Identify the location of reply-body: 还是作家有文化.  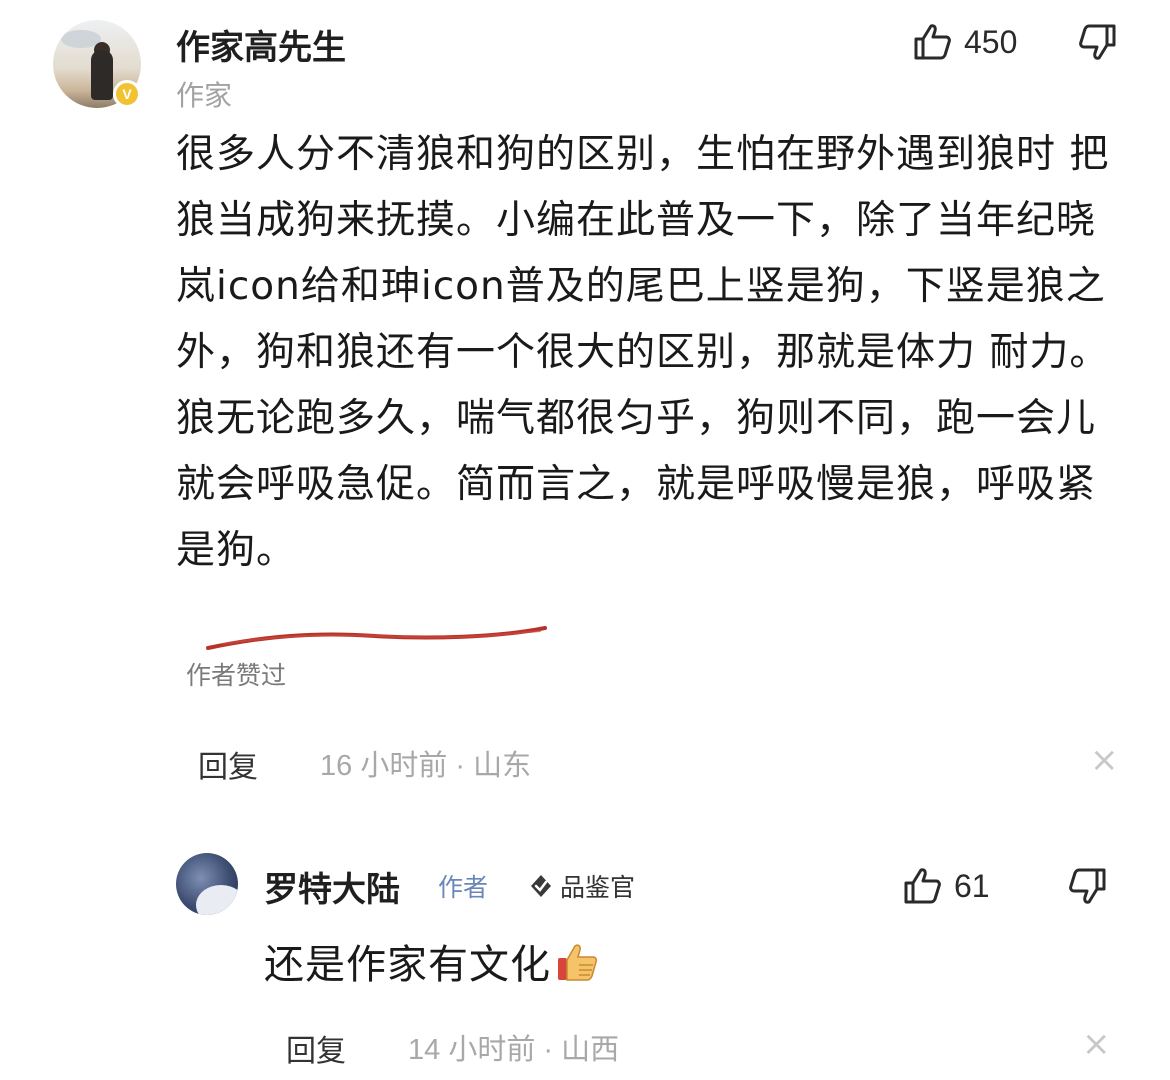
(432, 961).